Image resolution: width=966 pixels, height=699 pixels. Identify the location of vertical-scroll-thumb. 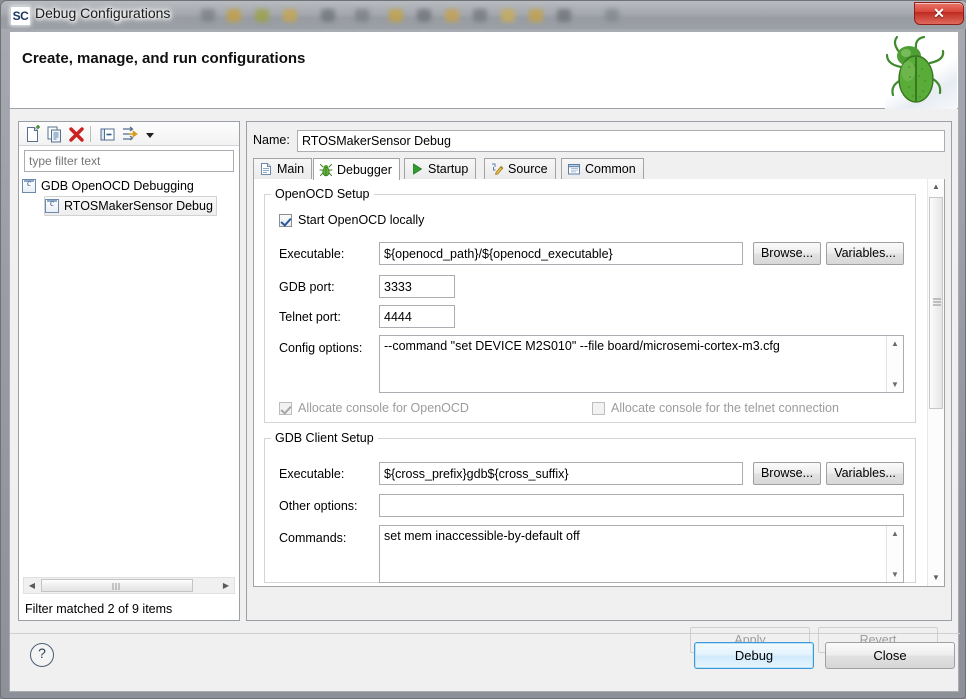
(936, 303).